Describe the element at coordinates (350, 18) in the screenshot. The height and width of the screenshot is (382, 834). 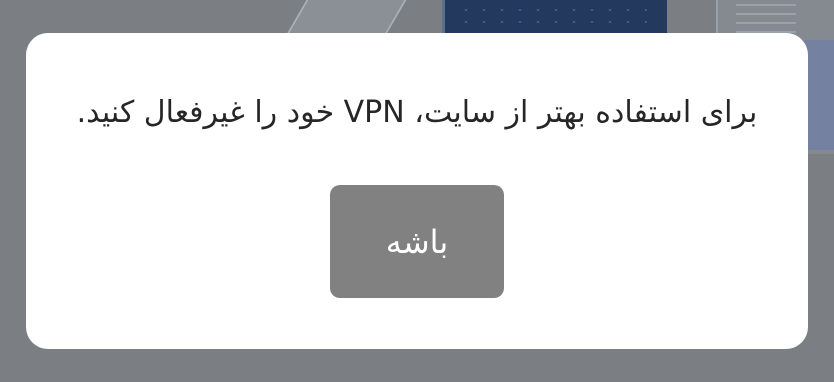
I see `background-iso-block` at that location.